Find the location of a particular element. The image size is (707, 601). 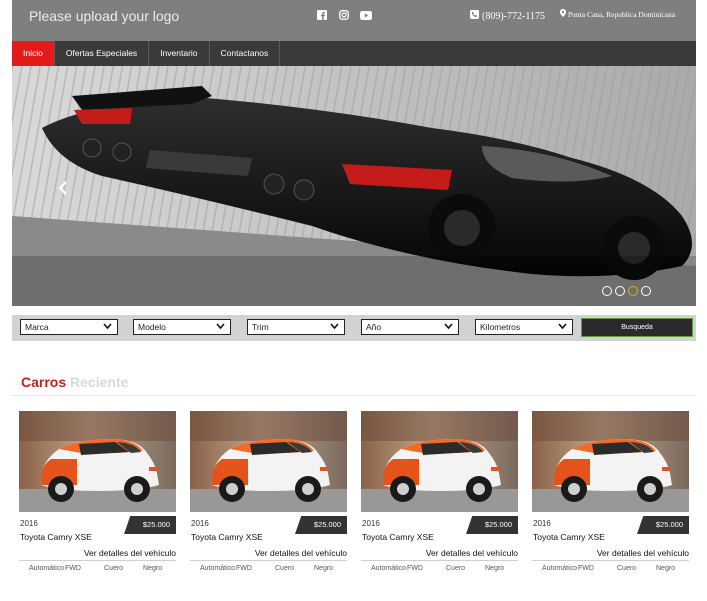

trim-select-value: Trim is located at coordinates (260, 327).